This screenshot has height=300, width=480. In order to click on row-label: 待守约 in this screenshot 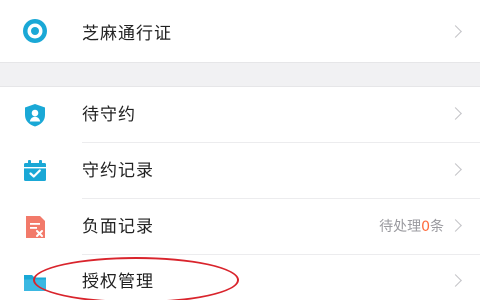, I will do `click(109, 115)`.